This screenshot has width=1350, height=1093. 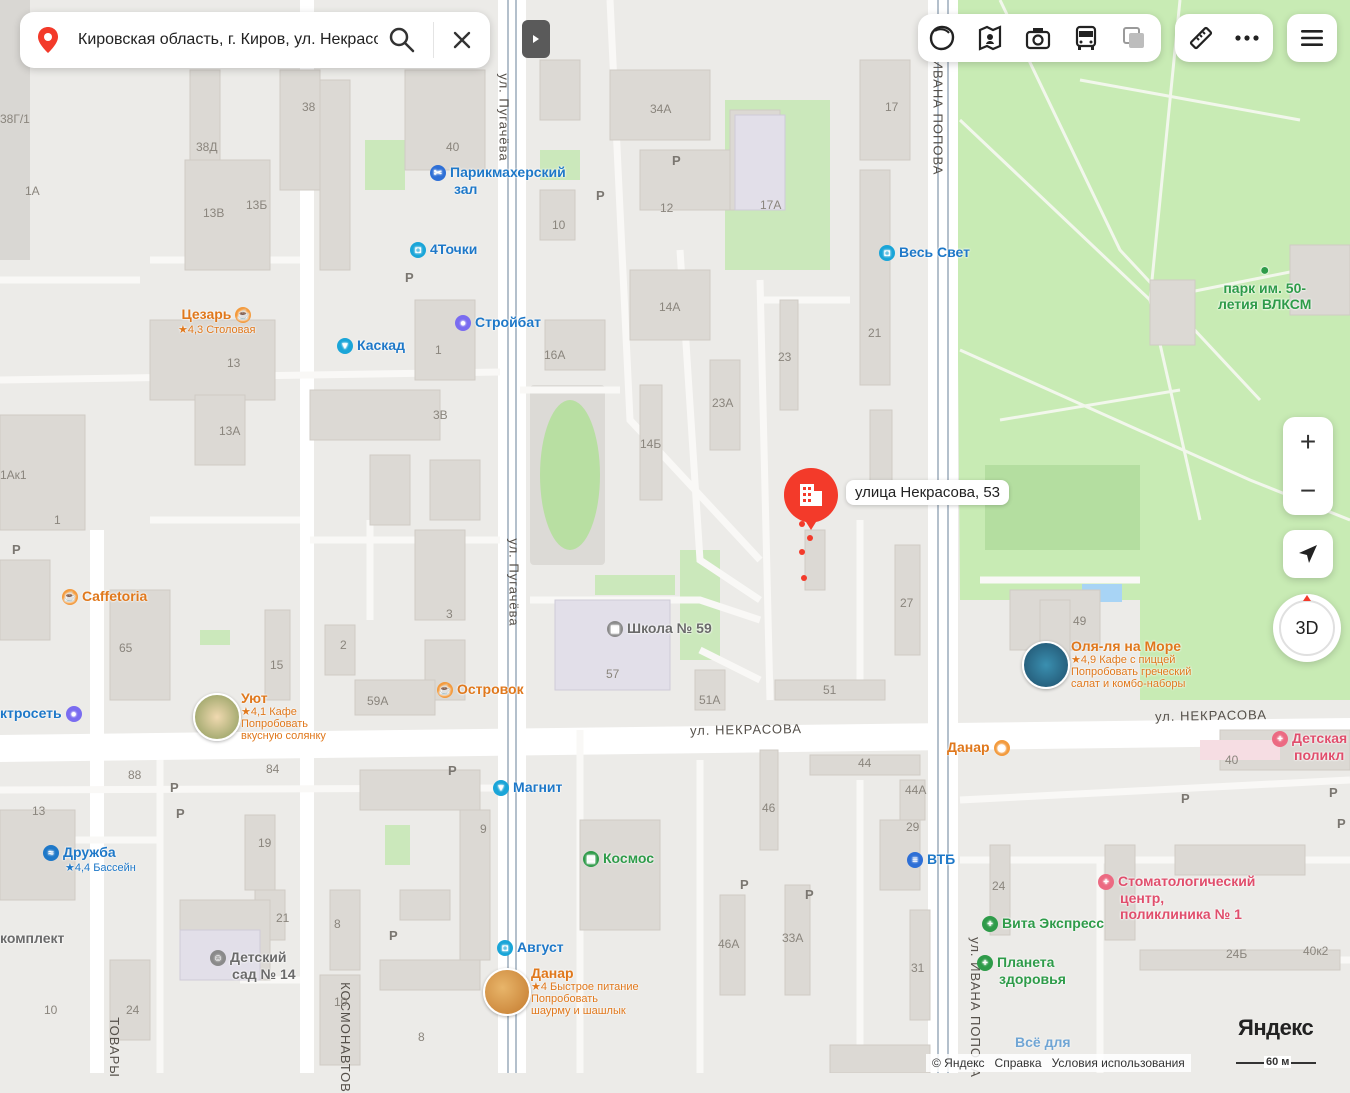 I want to click on tree-icon: ●, so click(x=1264, y=270).